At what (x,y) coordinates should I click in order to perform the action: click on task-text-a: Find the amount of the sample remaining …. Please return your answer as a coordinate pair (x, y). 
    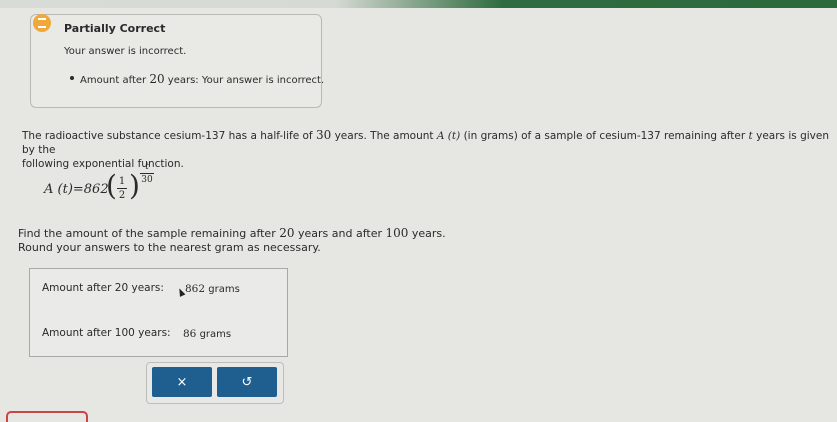
    Looking at the image, I should click on (149, 233).